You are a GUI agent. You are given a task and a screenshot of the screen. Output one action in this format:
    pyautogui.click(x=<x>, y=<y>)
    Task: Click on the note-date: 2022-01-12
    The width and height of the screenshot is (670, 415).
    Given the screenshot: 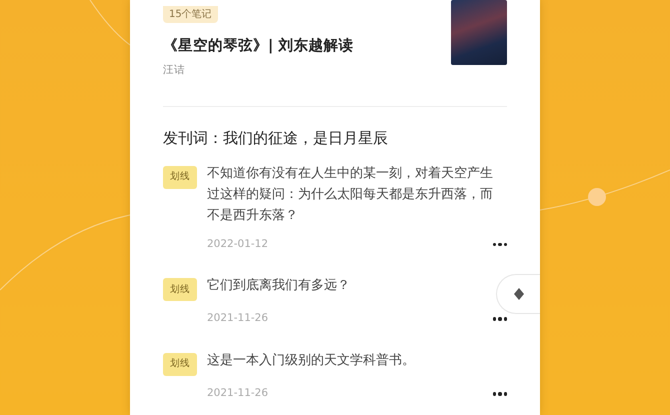 What is the action you would take?
    pyautogui.click(x=237, y=244)
    